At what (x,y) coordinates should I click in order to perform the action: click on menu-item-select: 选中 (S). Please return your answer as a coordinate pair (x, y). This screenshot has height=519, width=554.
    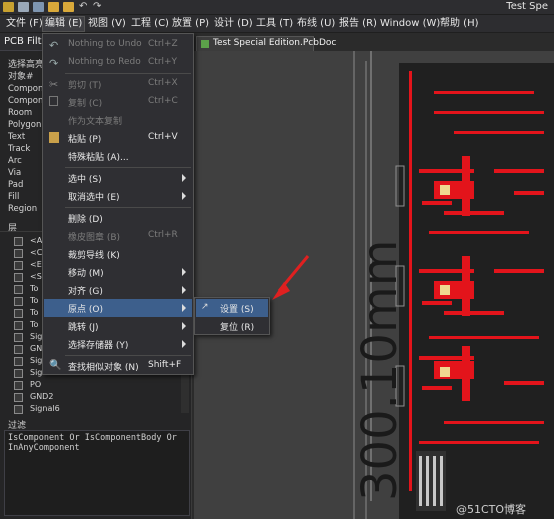
    Looking at the image, I should click on (118, 178).